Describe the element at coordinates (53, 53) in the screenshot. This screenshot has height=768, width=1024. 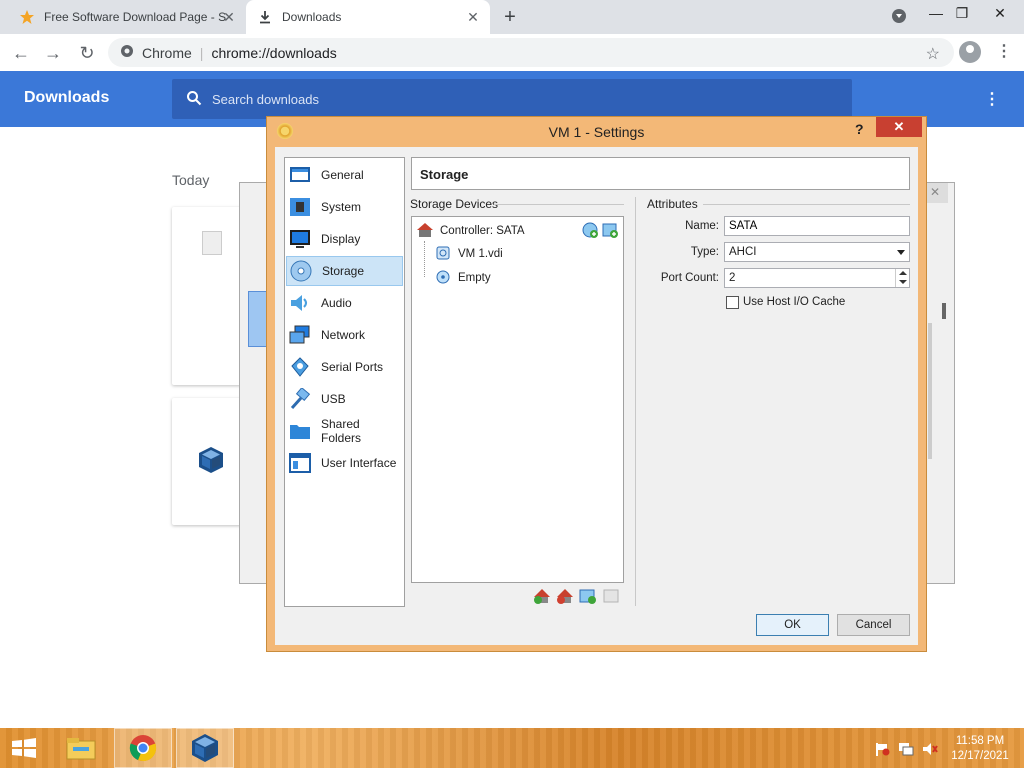
I see `forward-arrow-icon: →` at that location.